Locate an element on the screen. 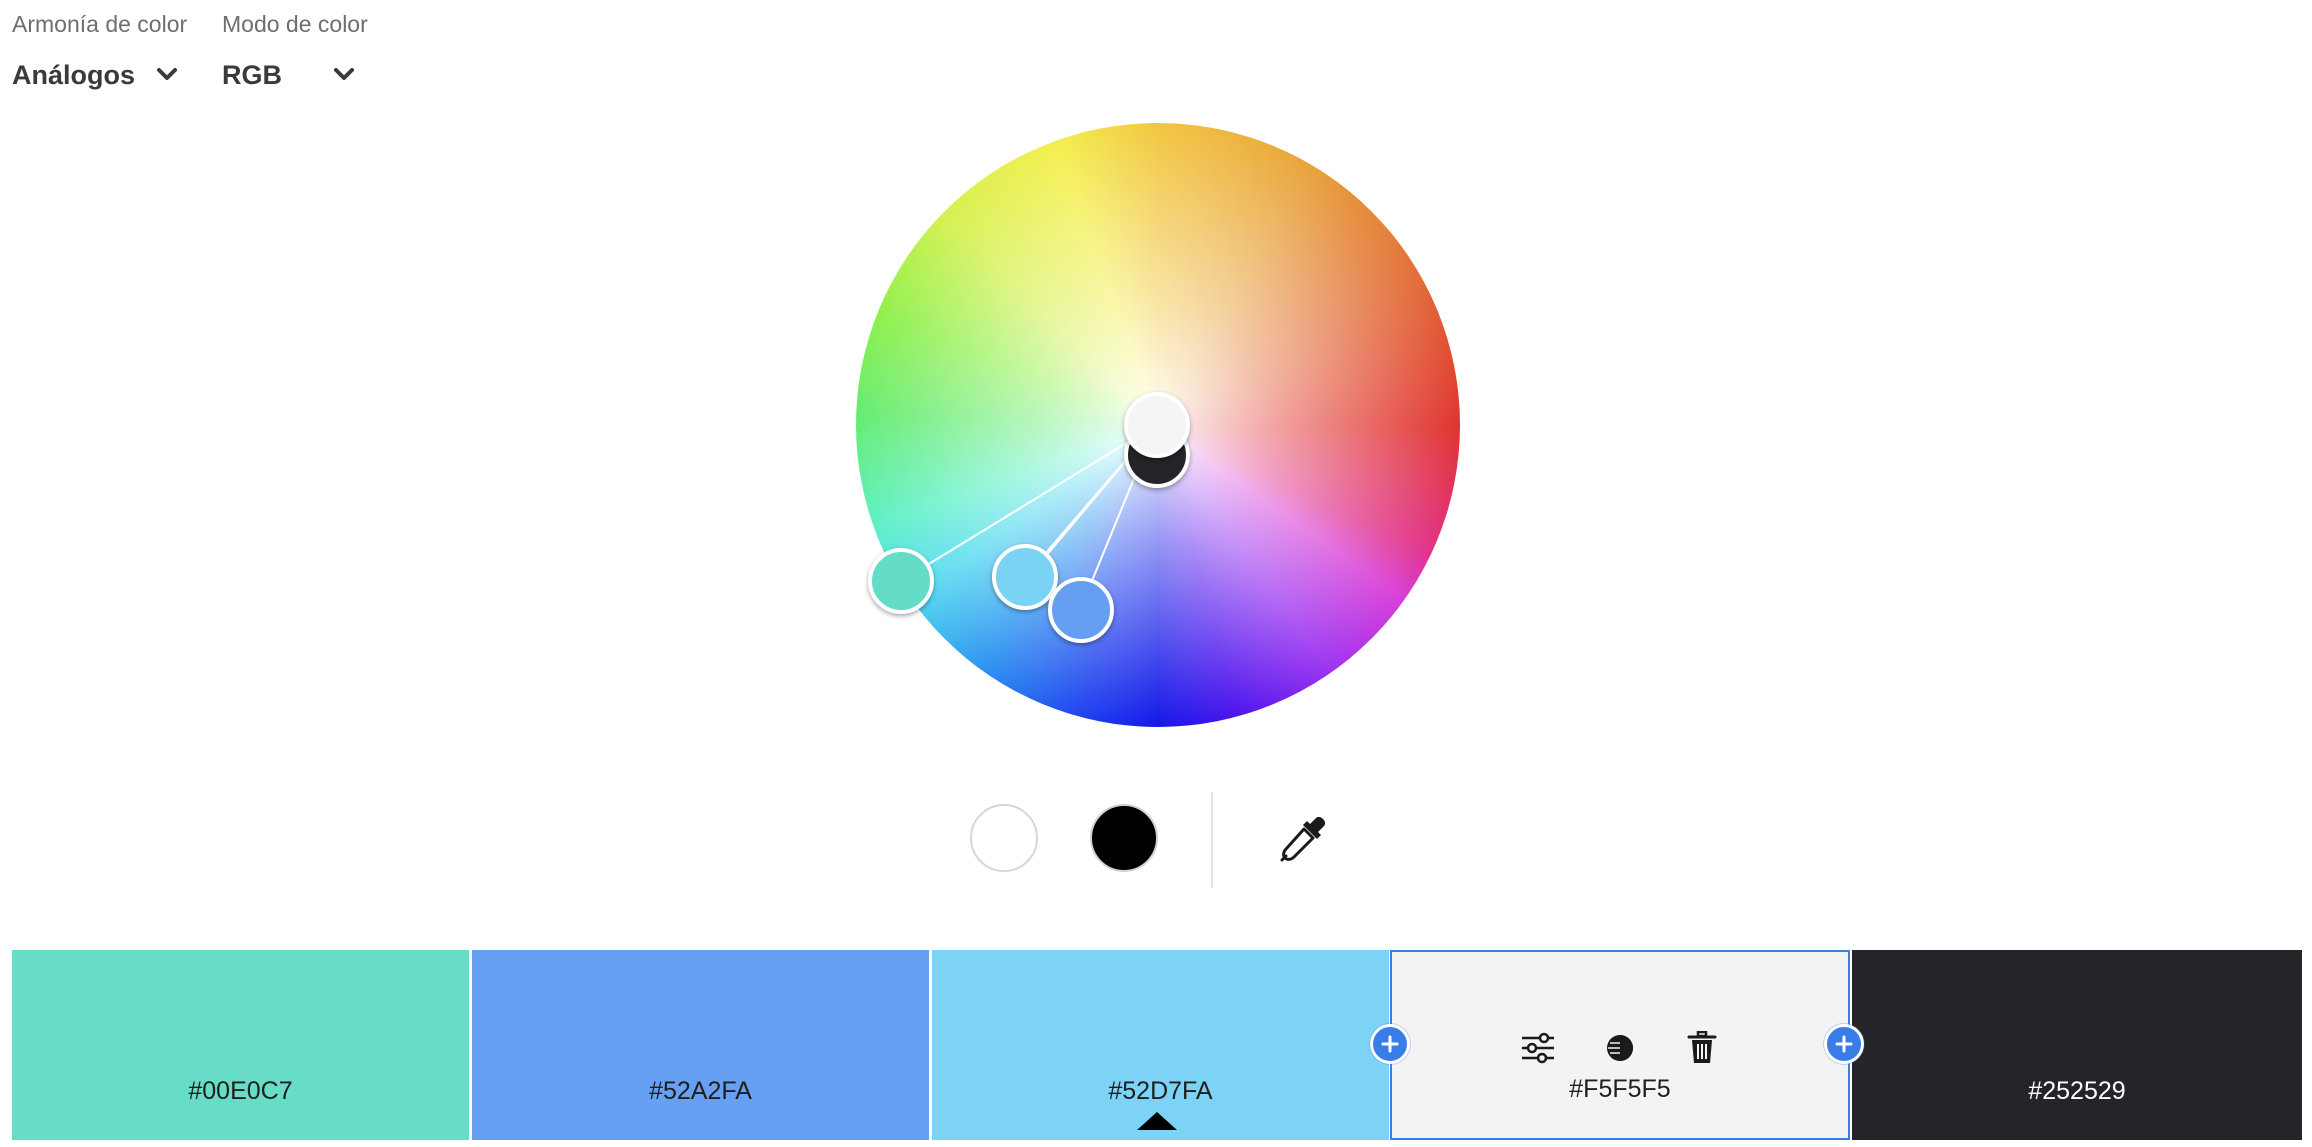  sliders-icon is located at coordinates (1538, 1048).